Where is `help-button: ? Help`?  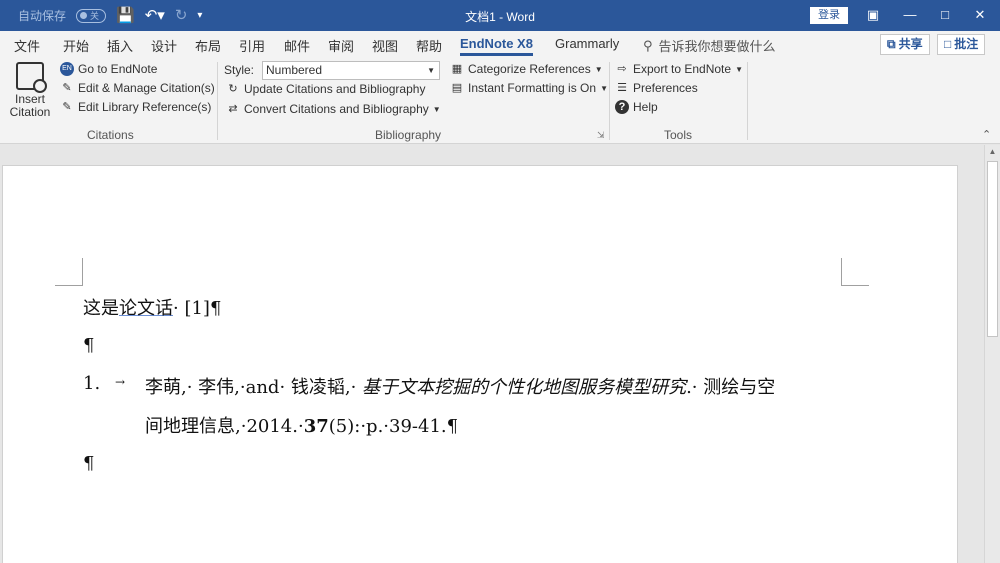
help-button: ? Help is located at coordinates (636, 107).